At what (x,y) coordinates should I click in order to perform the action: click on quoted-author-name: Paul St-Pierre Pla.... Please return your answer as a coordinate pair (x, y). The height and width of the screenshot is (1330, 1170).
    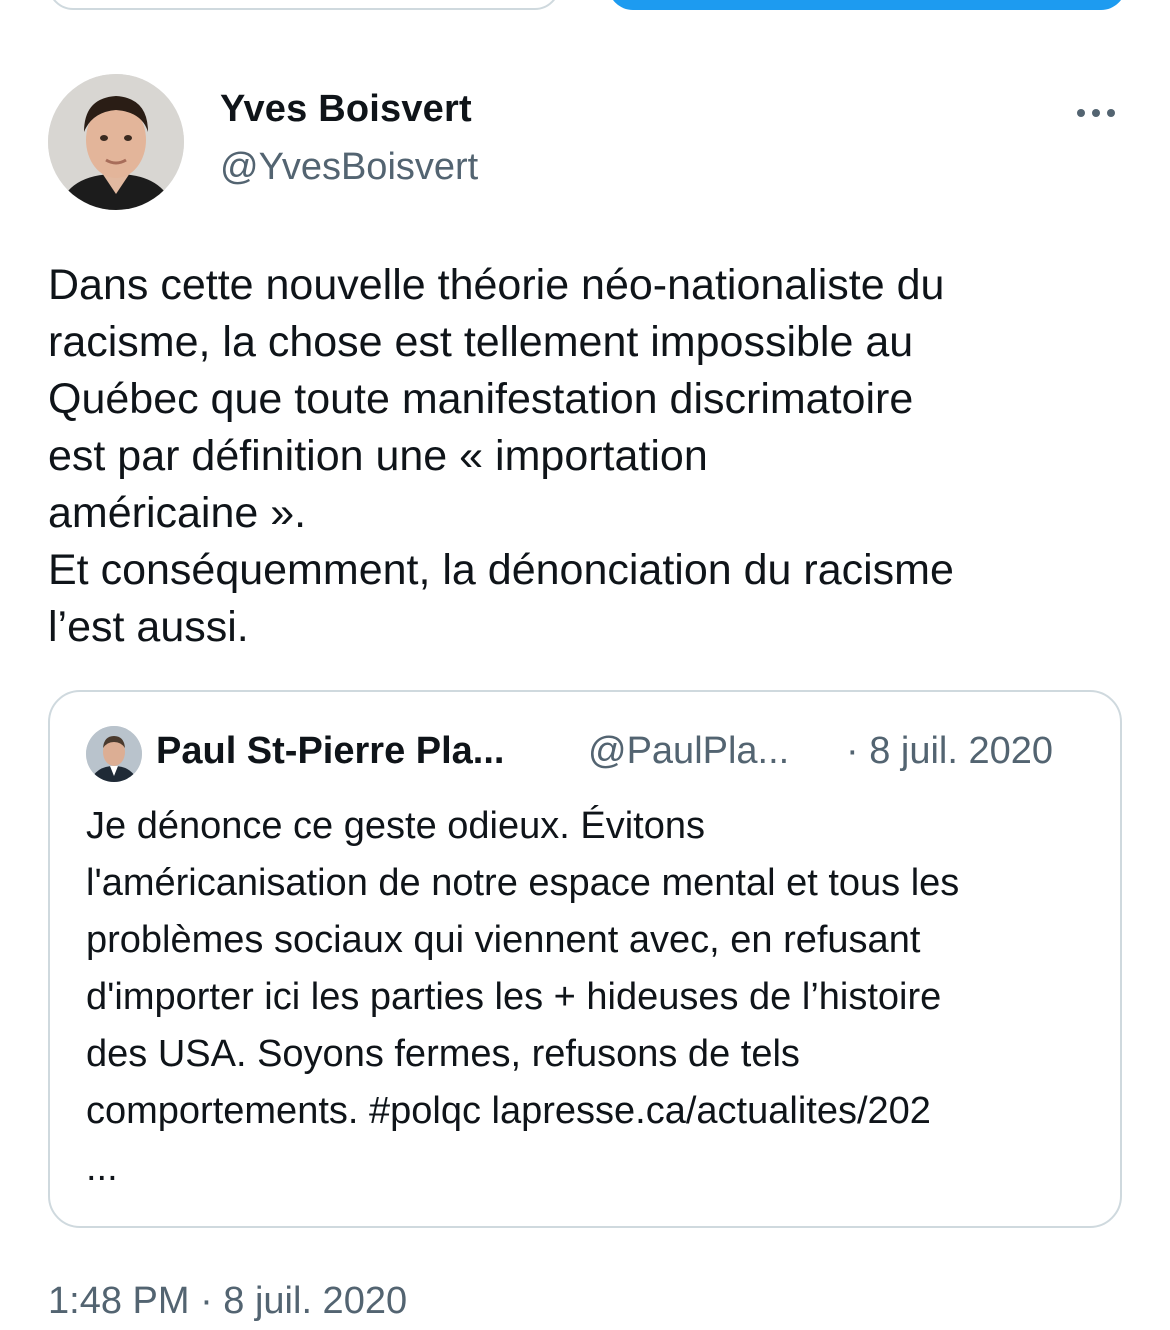
    Looking at the image, I should click on (330, 751).